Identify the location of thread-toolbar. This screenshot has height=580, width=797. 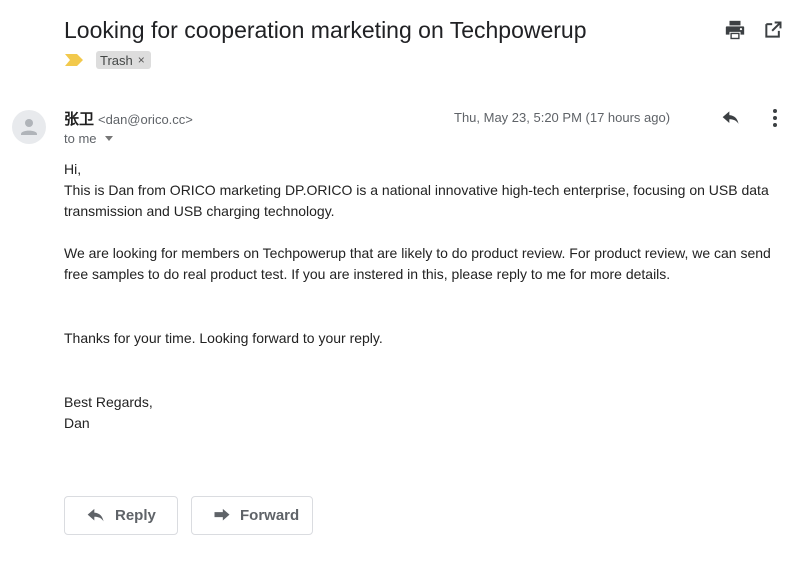
(747, 30).